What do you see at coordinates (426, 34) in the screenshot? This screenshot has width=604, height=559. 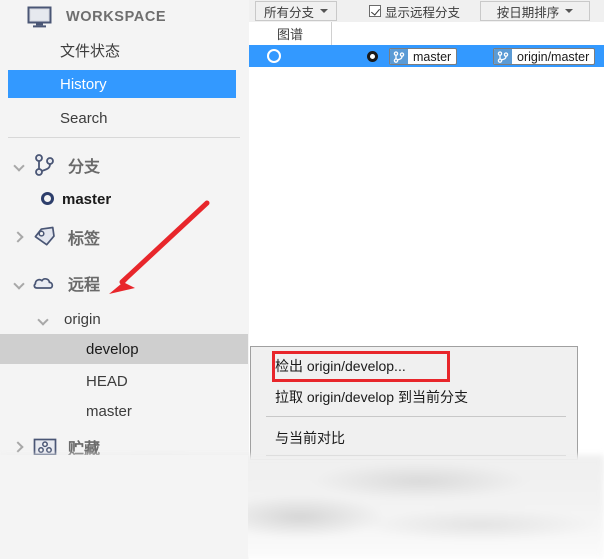 I see `history-column-header: 图谱` at bounding box center [426, 34].